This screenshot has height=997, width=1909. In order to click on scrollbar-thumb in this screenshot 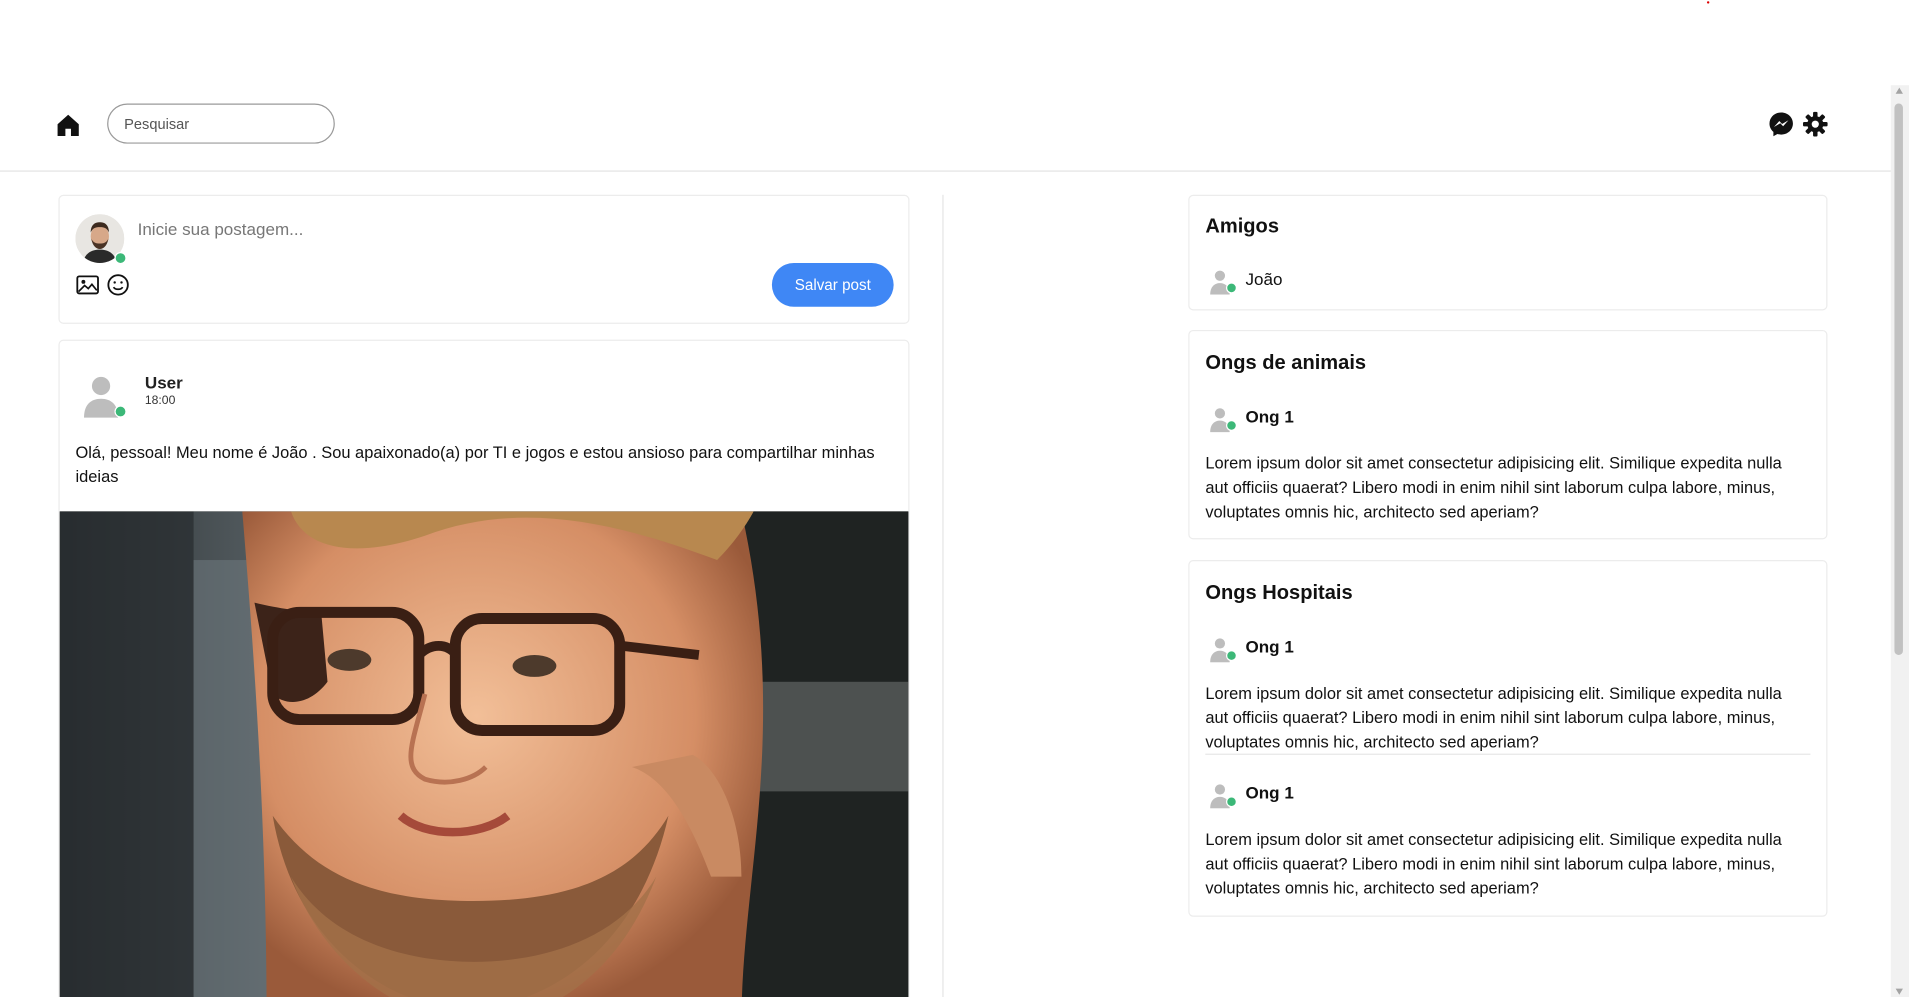, I will do `click(1898, 379)`.